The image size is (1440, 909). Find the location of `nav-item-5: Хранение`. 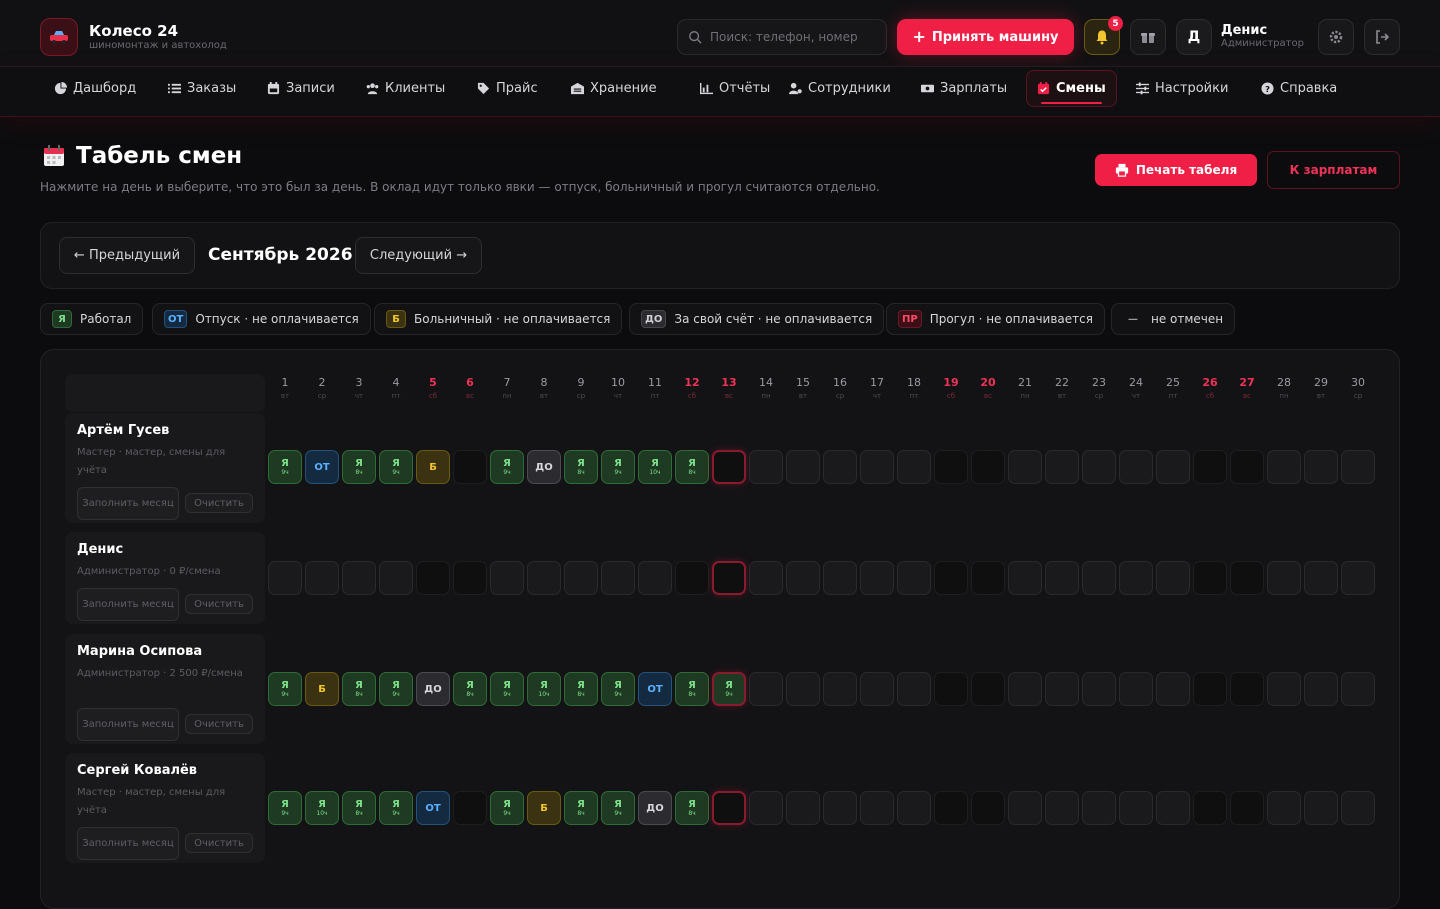

nav-item-5: Хранение is located at coordinates (614, 88).